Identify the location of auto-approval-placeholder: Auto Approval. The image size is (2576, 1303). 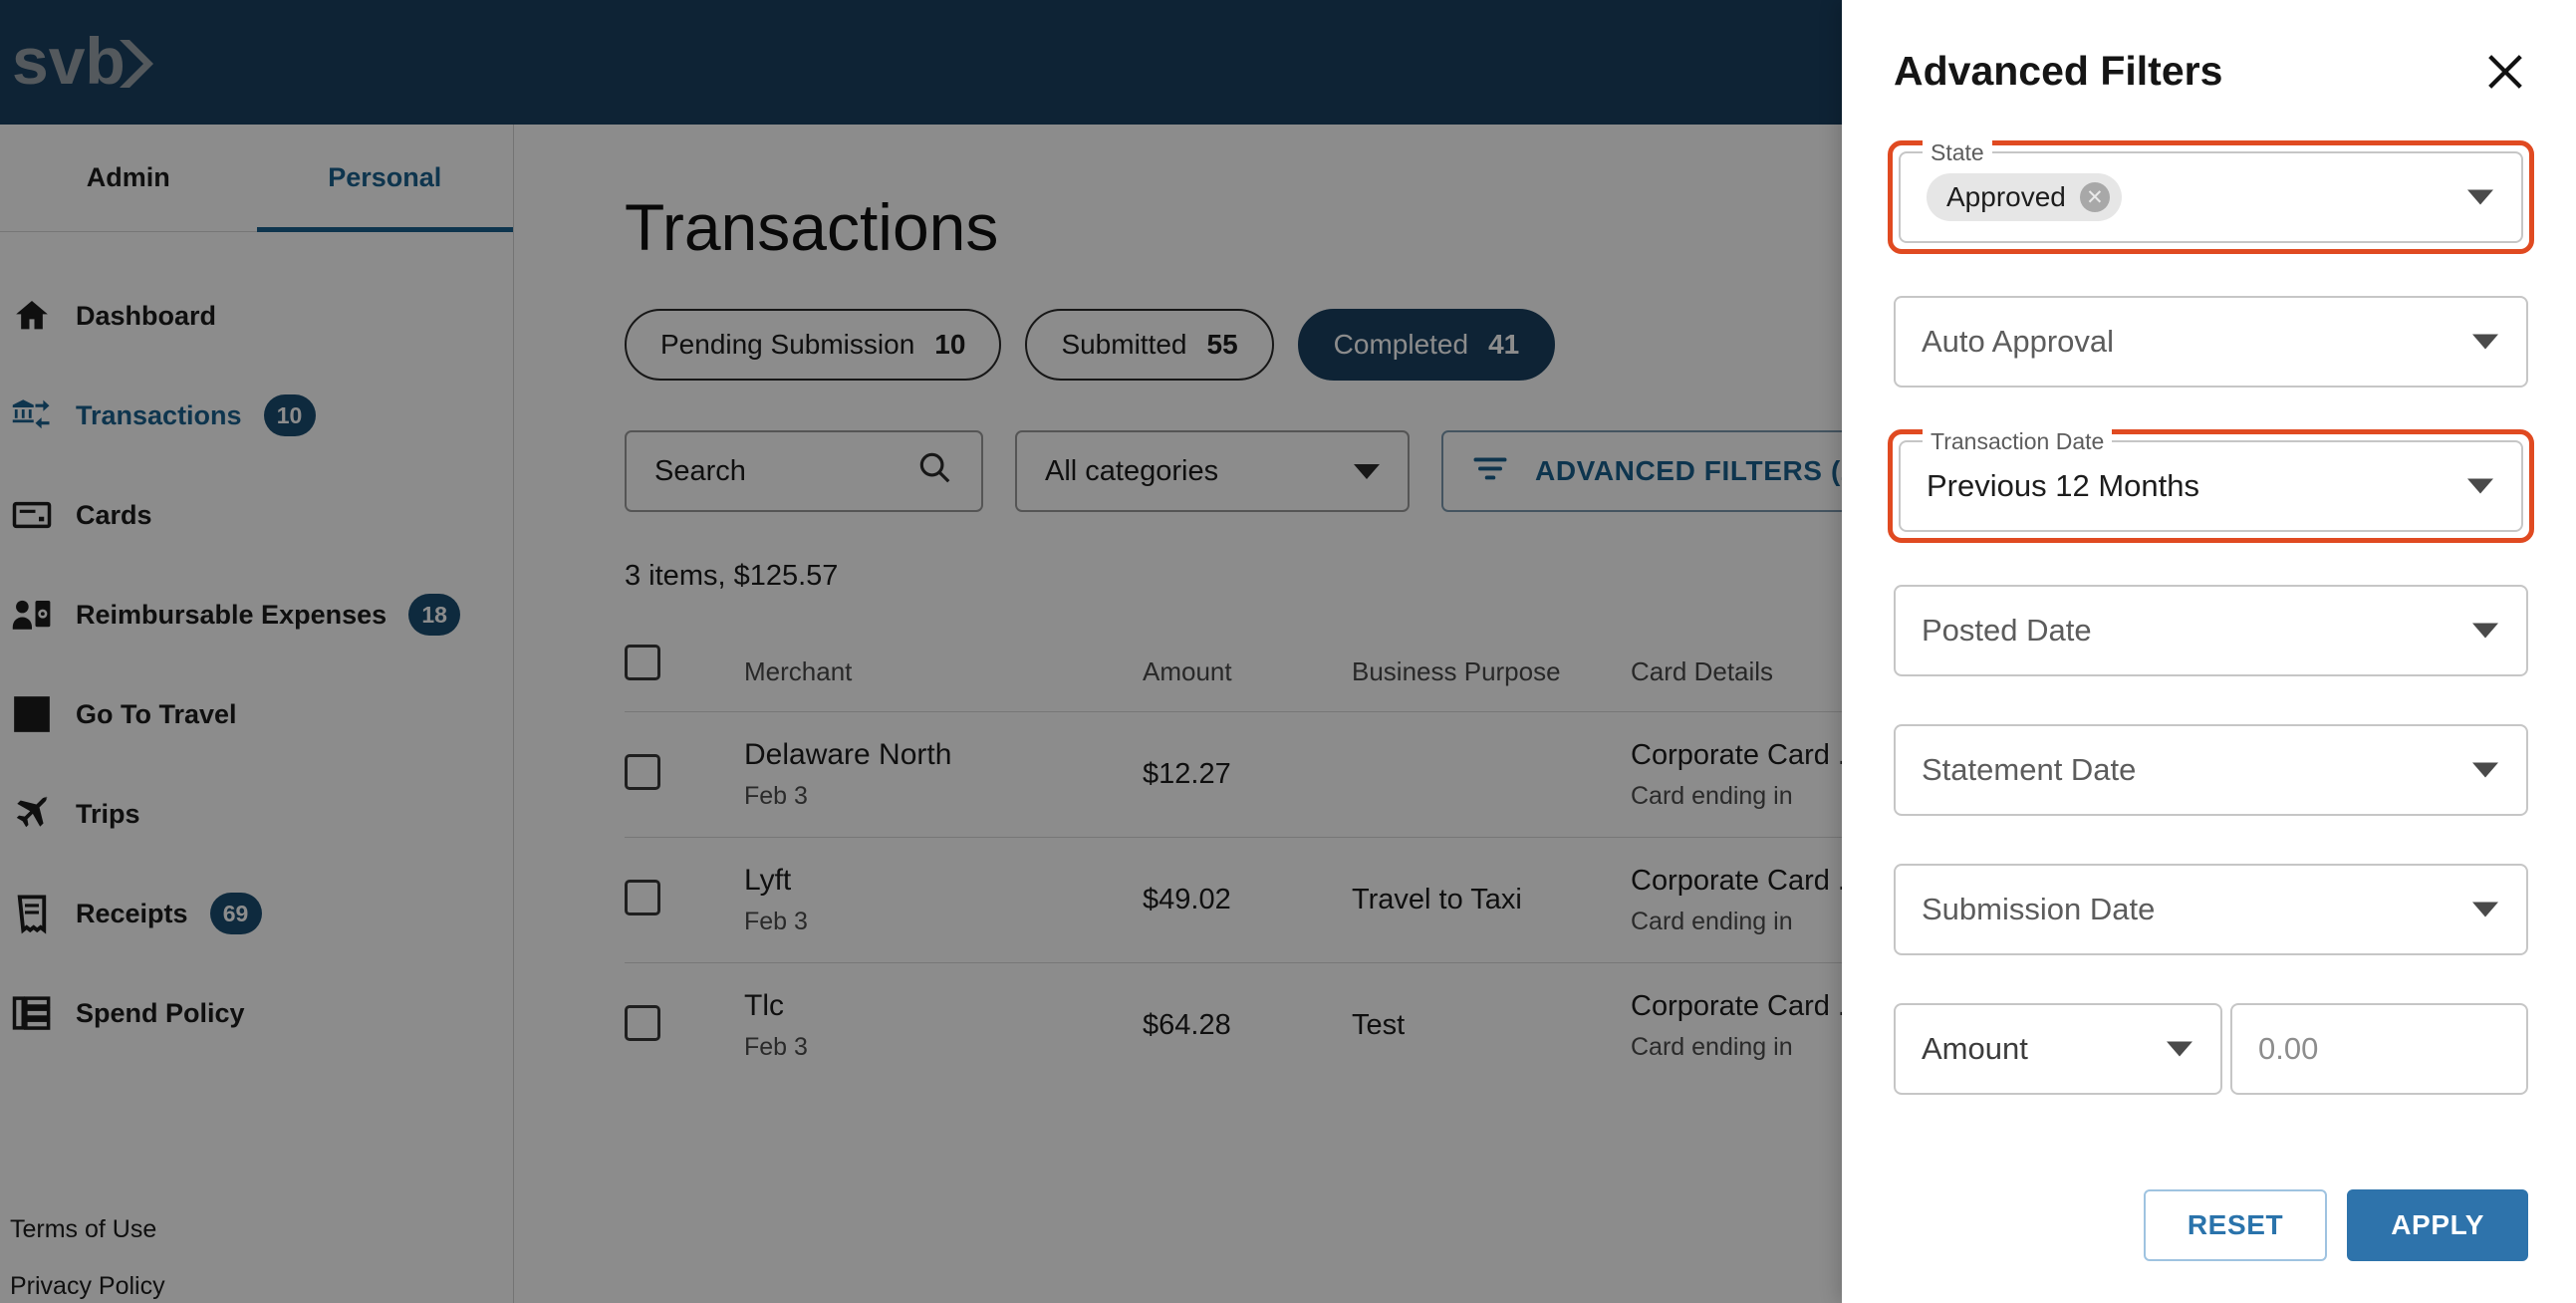
(2018, 341).